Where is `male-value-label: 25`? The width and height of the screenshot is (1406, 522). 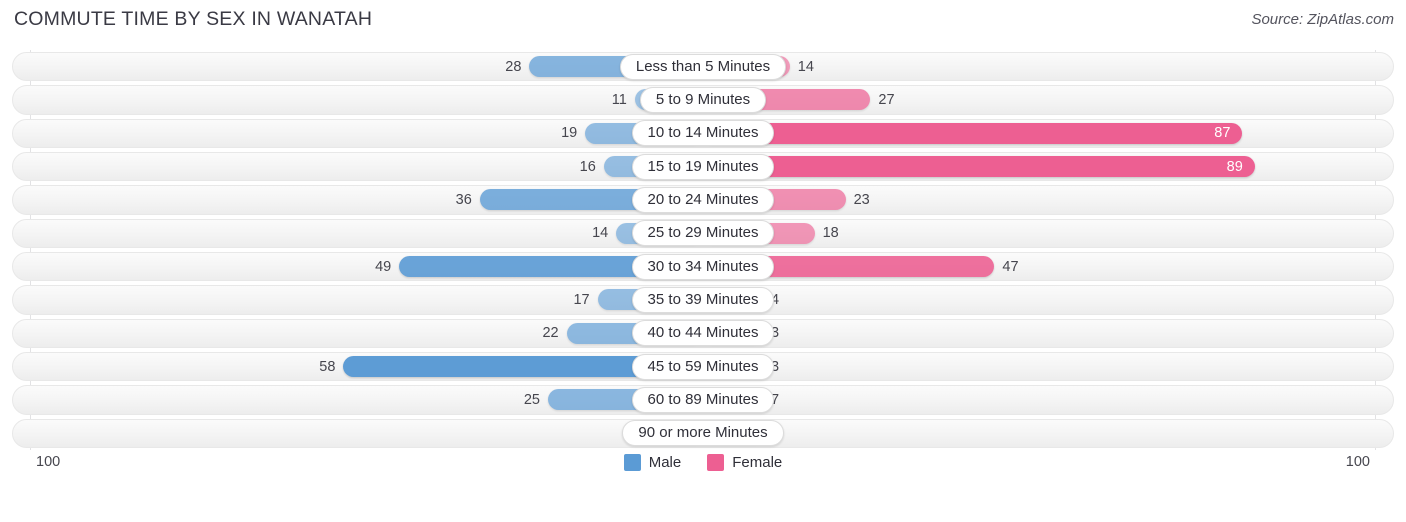
male-value-label: 25 is located at coordinates (531, 399).